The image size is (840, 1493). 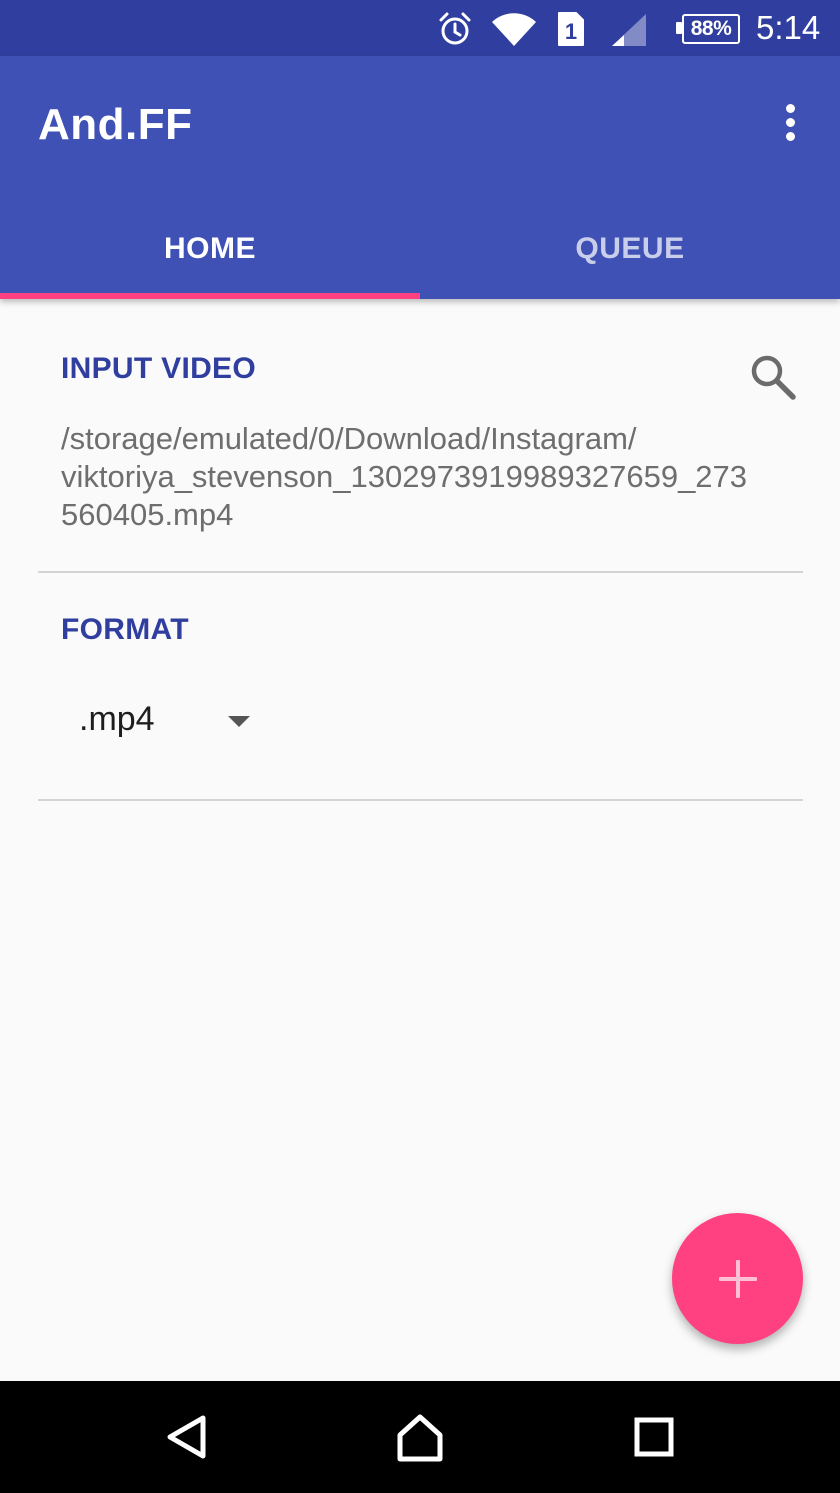 What do you see at coordinates (115, 124) in the screenshot?
I see `app-title: And.FF` at bounding box center [115, 124].